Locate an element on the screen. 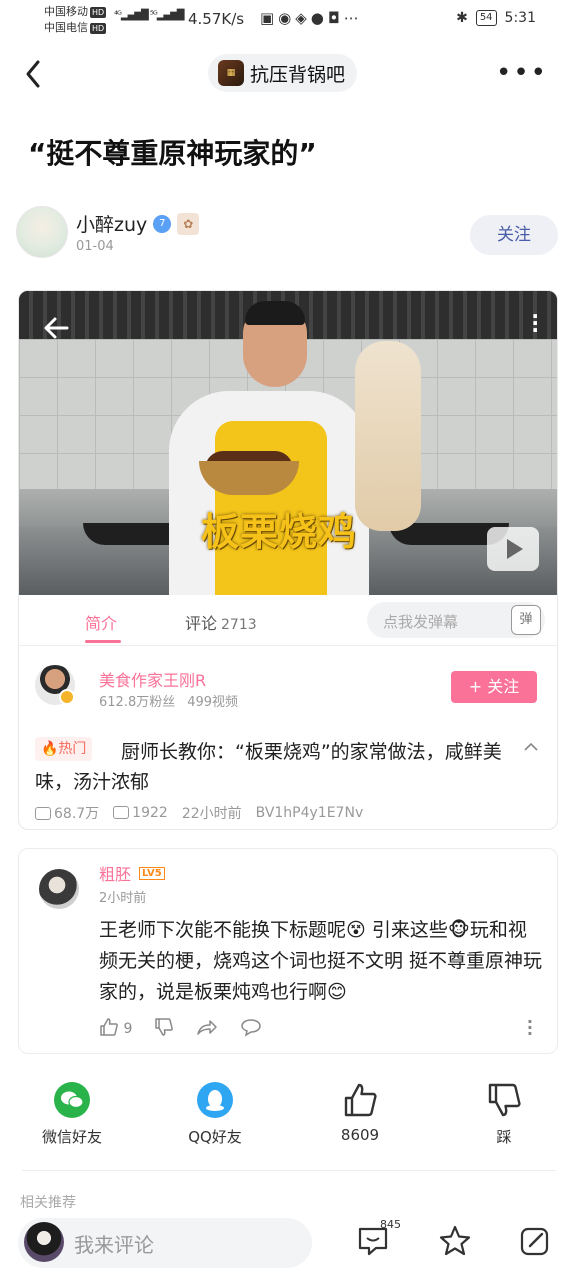 The height and width of the screenshot is (1280, 576). network-speed: 4.57K/s is located at coordinates (216, 19).